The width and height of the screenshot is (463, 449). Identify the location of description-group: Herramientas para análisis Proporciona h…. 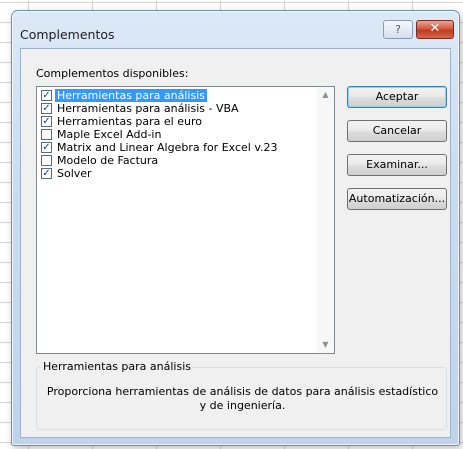
(241, 395).